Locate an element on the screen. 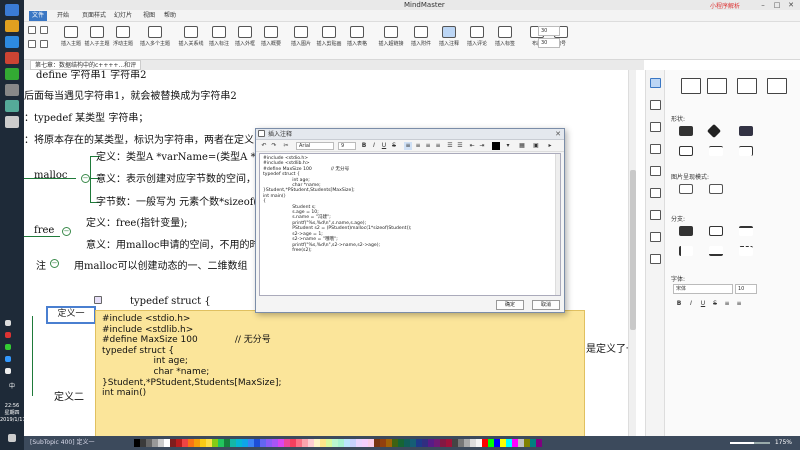  underline-button: U is located at coordinates (703, 304).